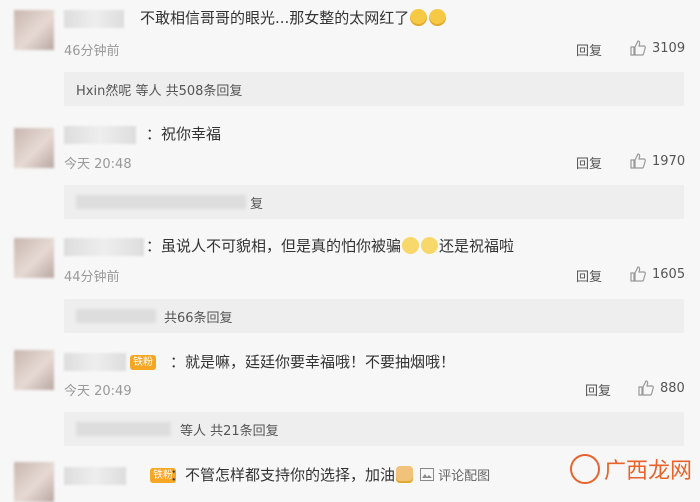 Image resolution: width=700 pixels, height=502 pixels. I want to click on sub-reply-box: 复, so click(374, 202).